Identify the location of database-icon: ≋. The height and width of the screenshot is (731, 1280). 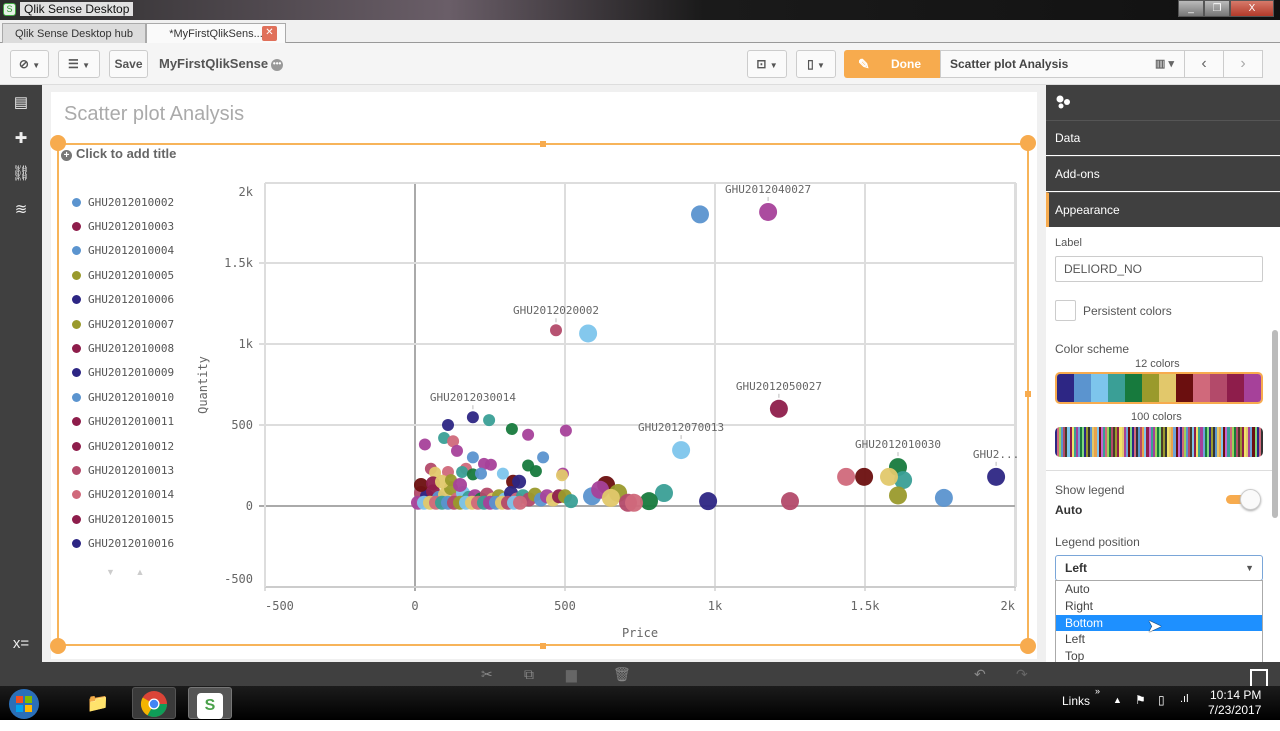
(21, 210).